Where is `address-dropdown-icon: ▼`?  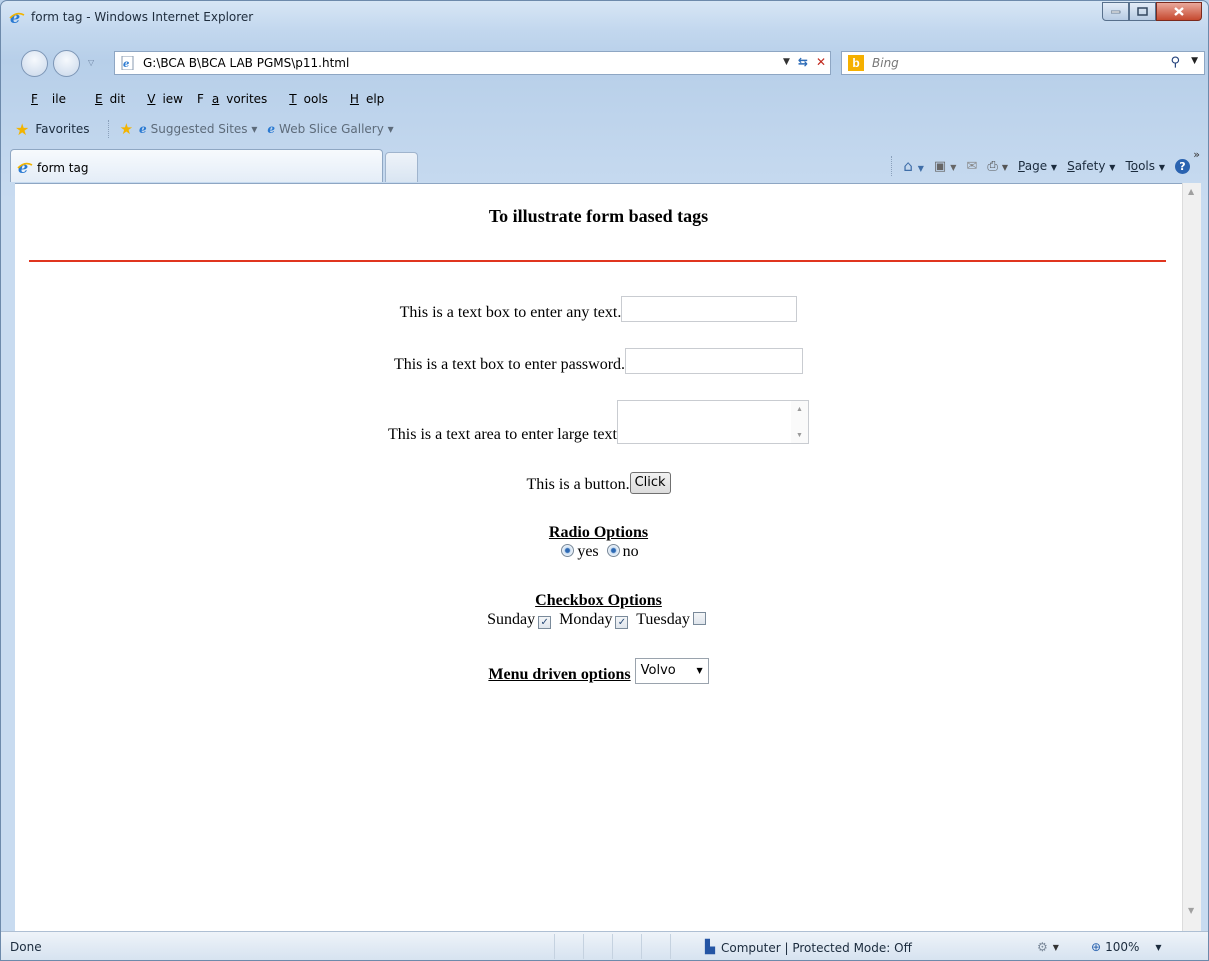 address-dropdown-icon: ▼ is located at coordinates (786, 62).